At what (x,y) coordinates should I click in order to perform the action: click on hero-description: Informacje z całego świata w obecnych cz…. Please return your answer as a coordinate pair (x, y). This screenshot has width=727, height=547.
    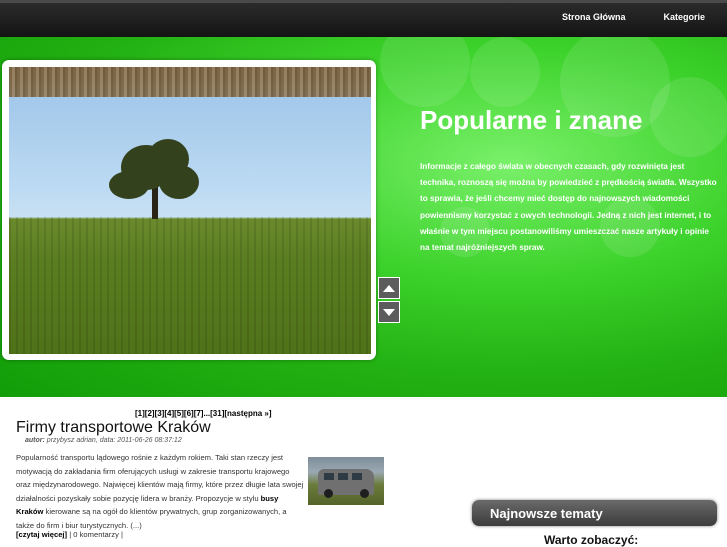
    Looking at the image, I should click on (568, 207).